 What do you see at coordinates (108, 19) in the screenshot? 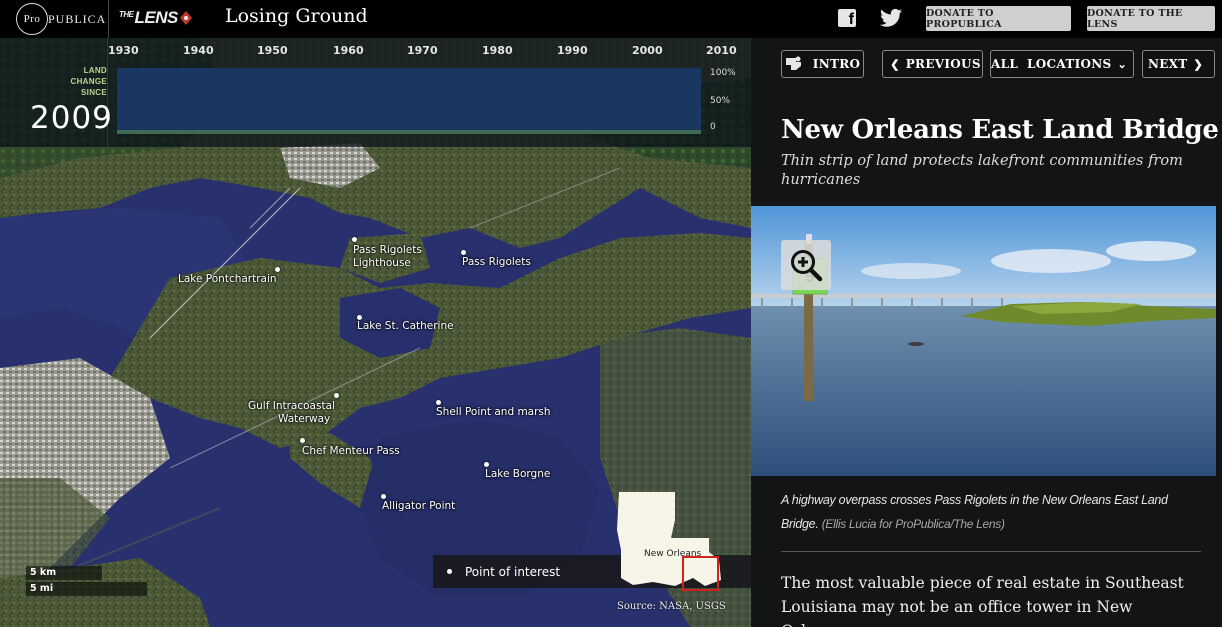
I see `header-divider` at bounding box center [108, 19].